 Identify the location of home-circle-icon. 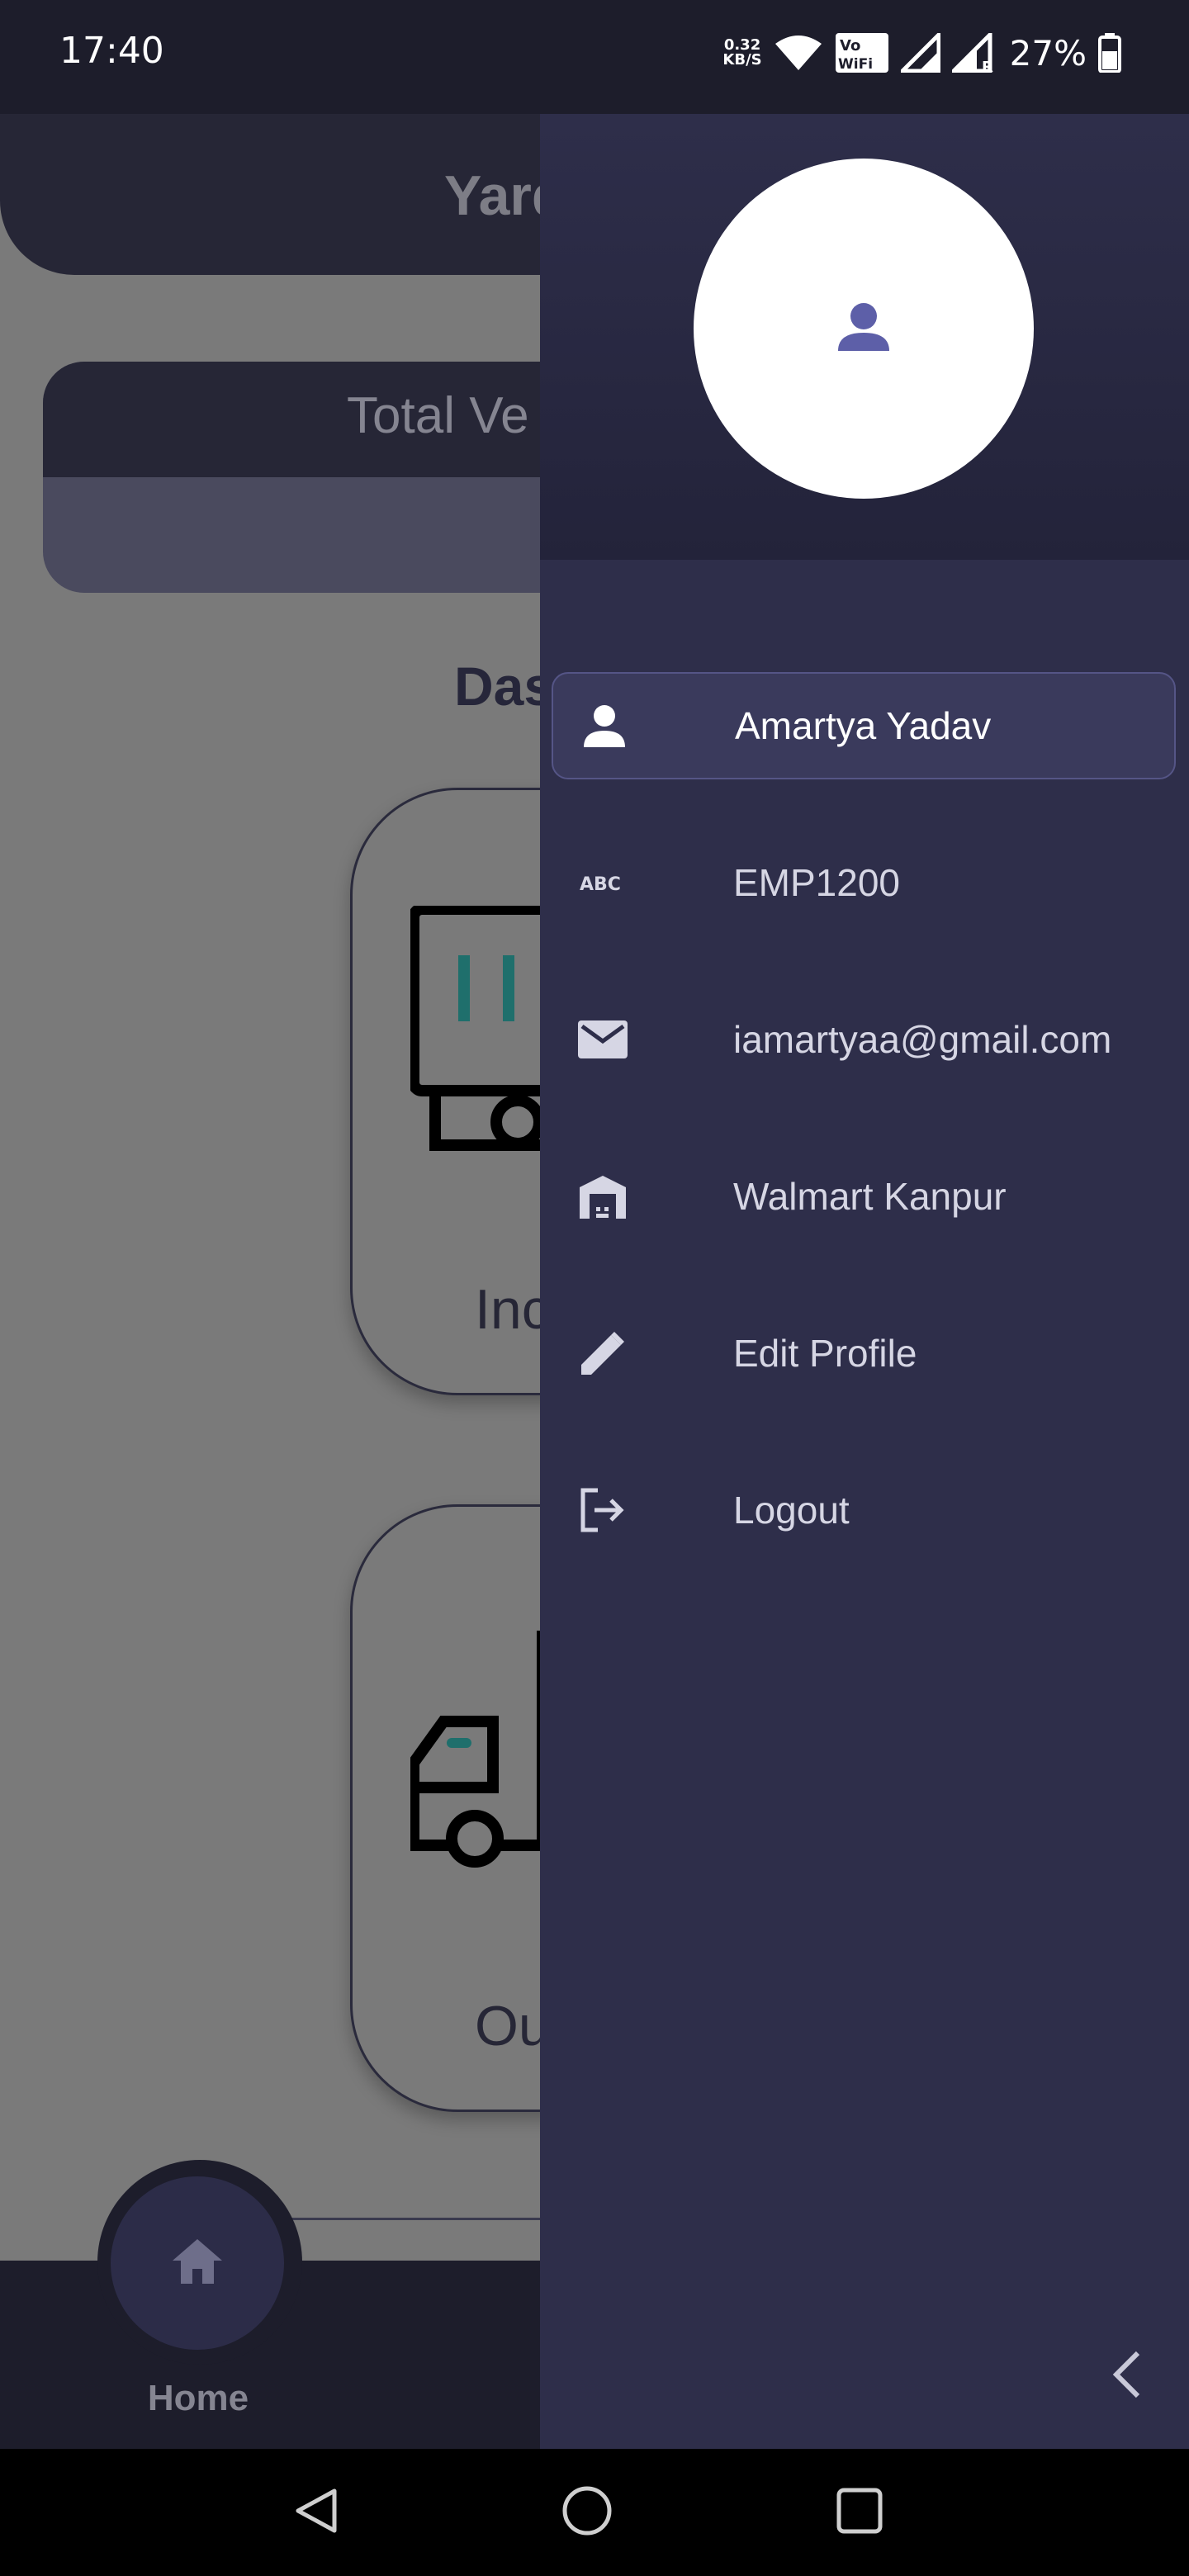
(587, 2512).